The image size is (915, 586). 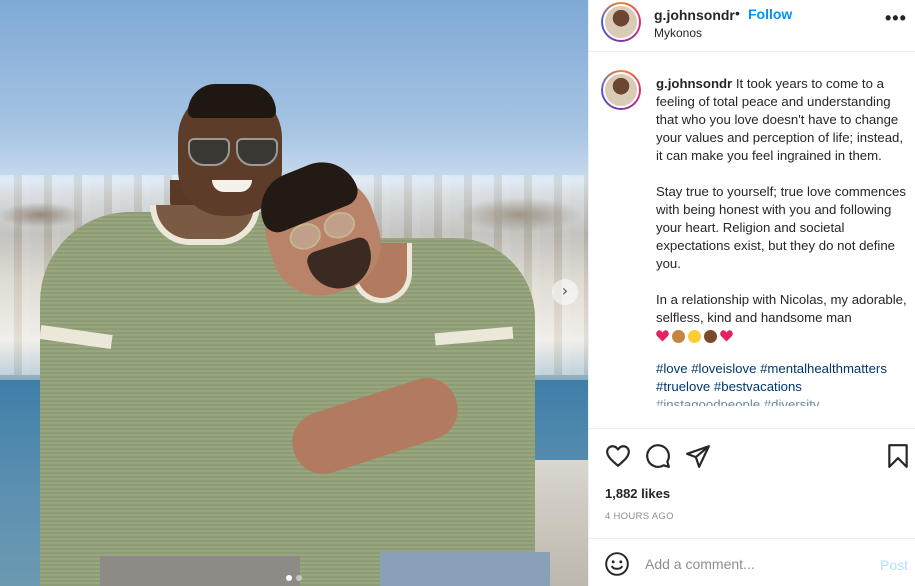 I want to click on speech-bubble-icon, so click(x=658, y=456).